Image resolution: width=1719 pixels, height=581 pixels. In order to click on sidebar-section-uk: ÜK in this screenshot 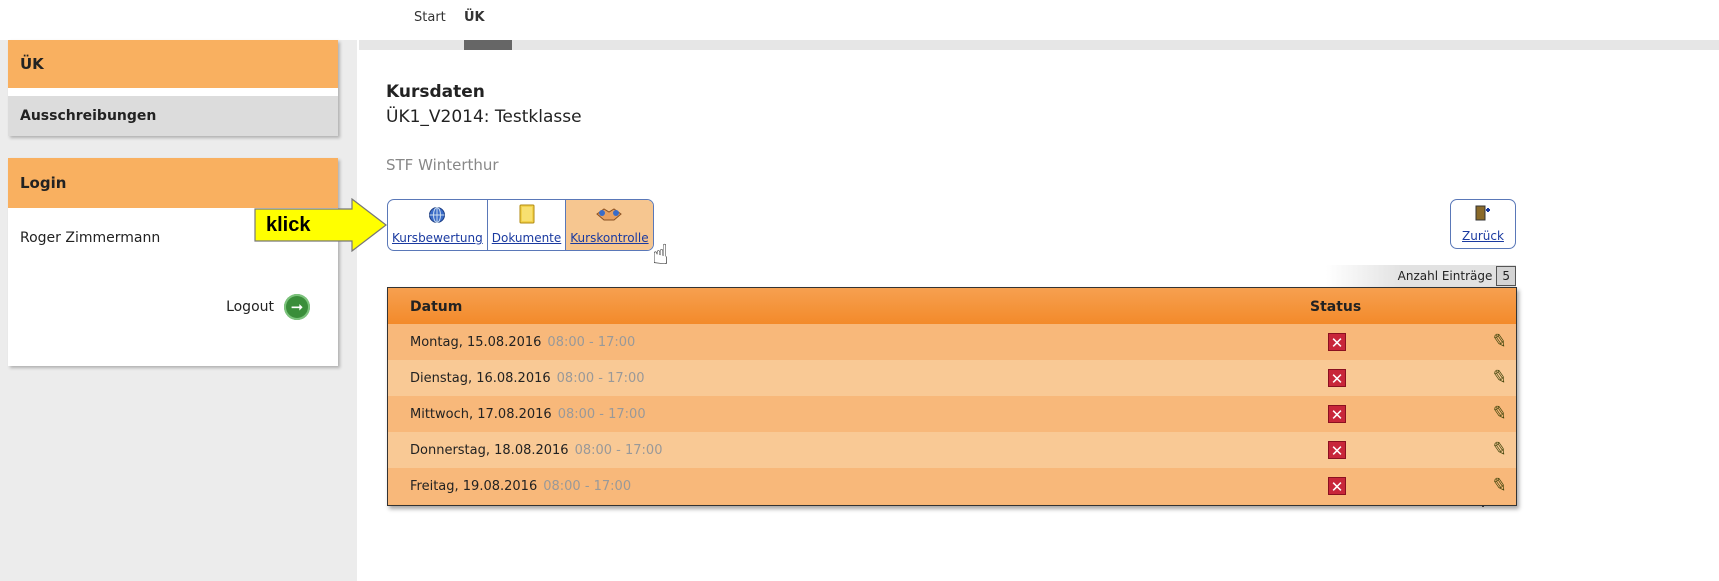, I will do `click(173, 64)`.